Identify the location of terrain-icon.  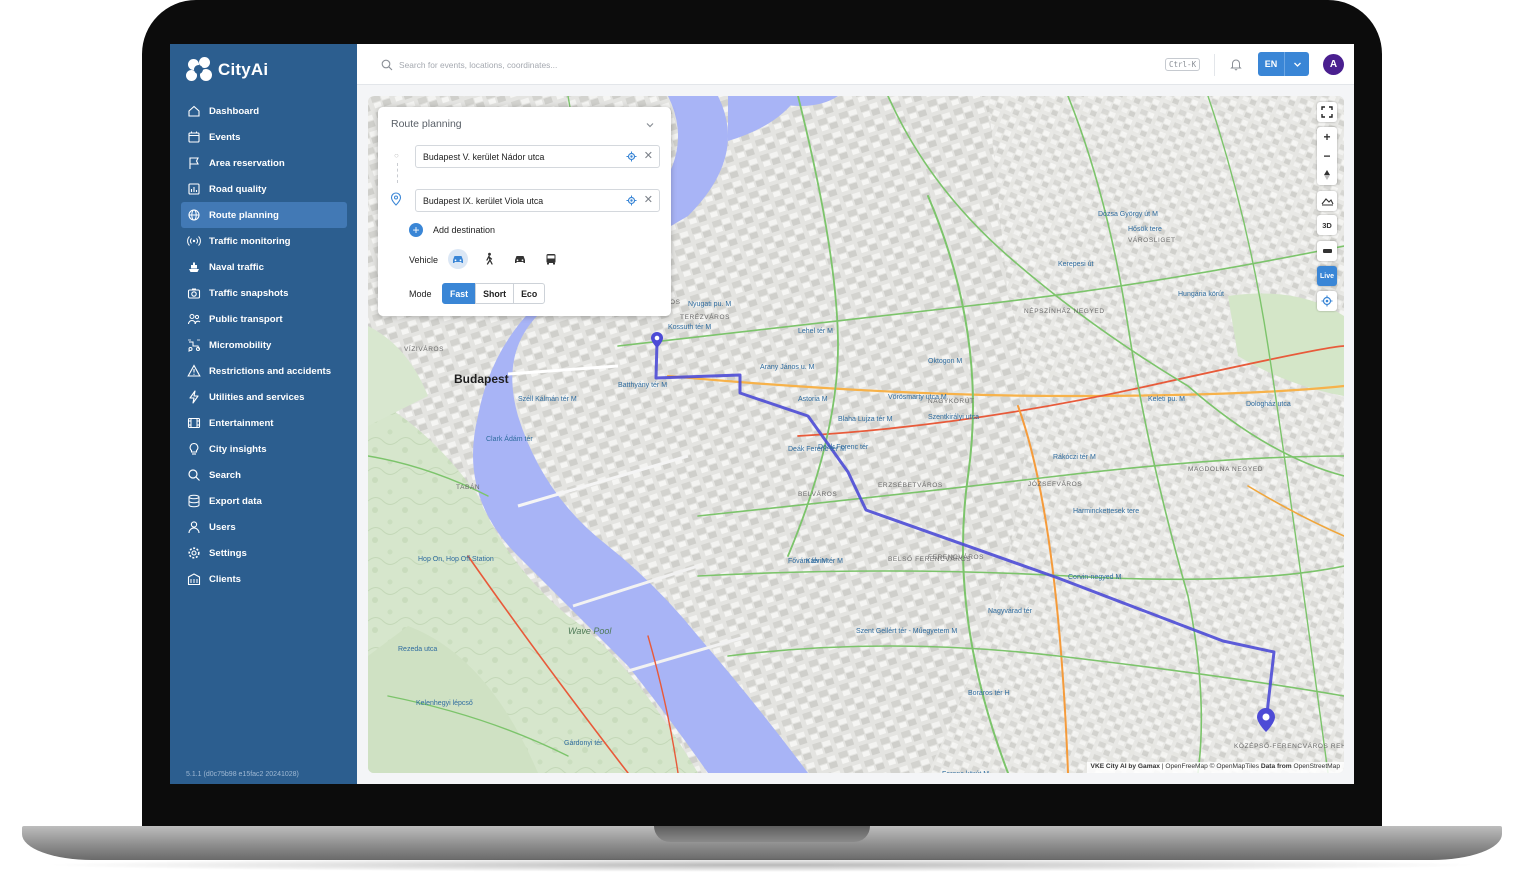
(1327, 202).